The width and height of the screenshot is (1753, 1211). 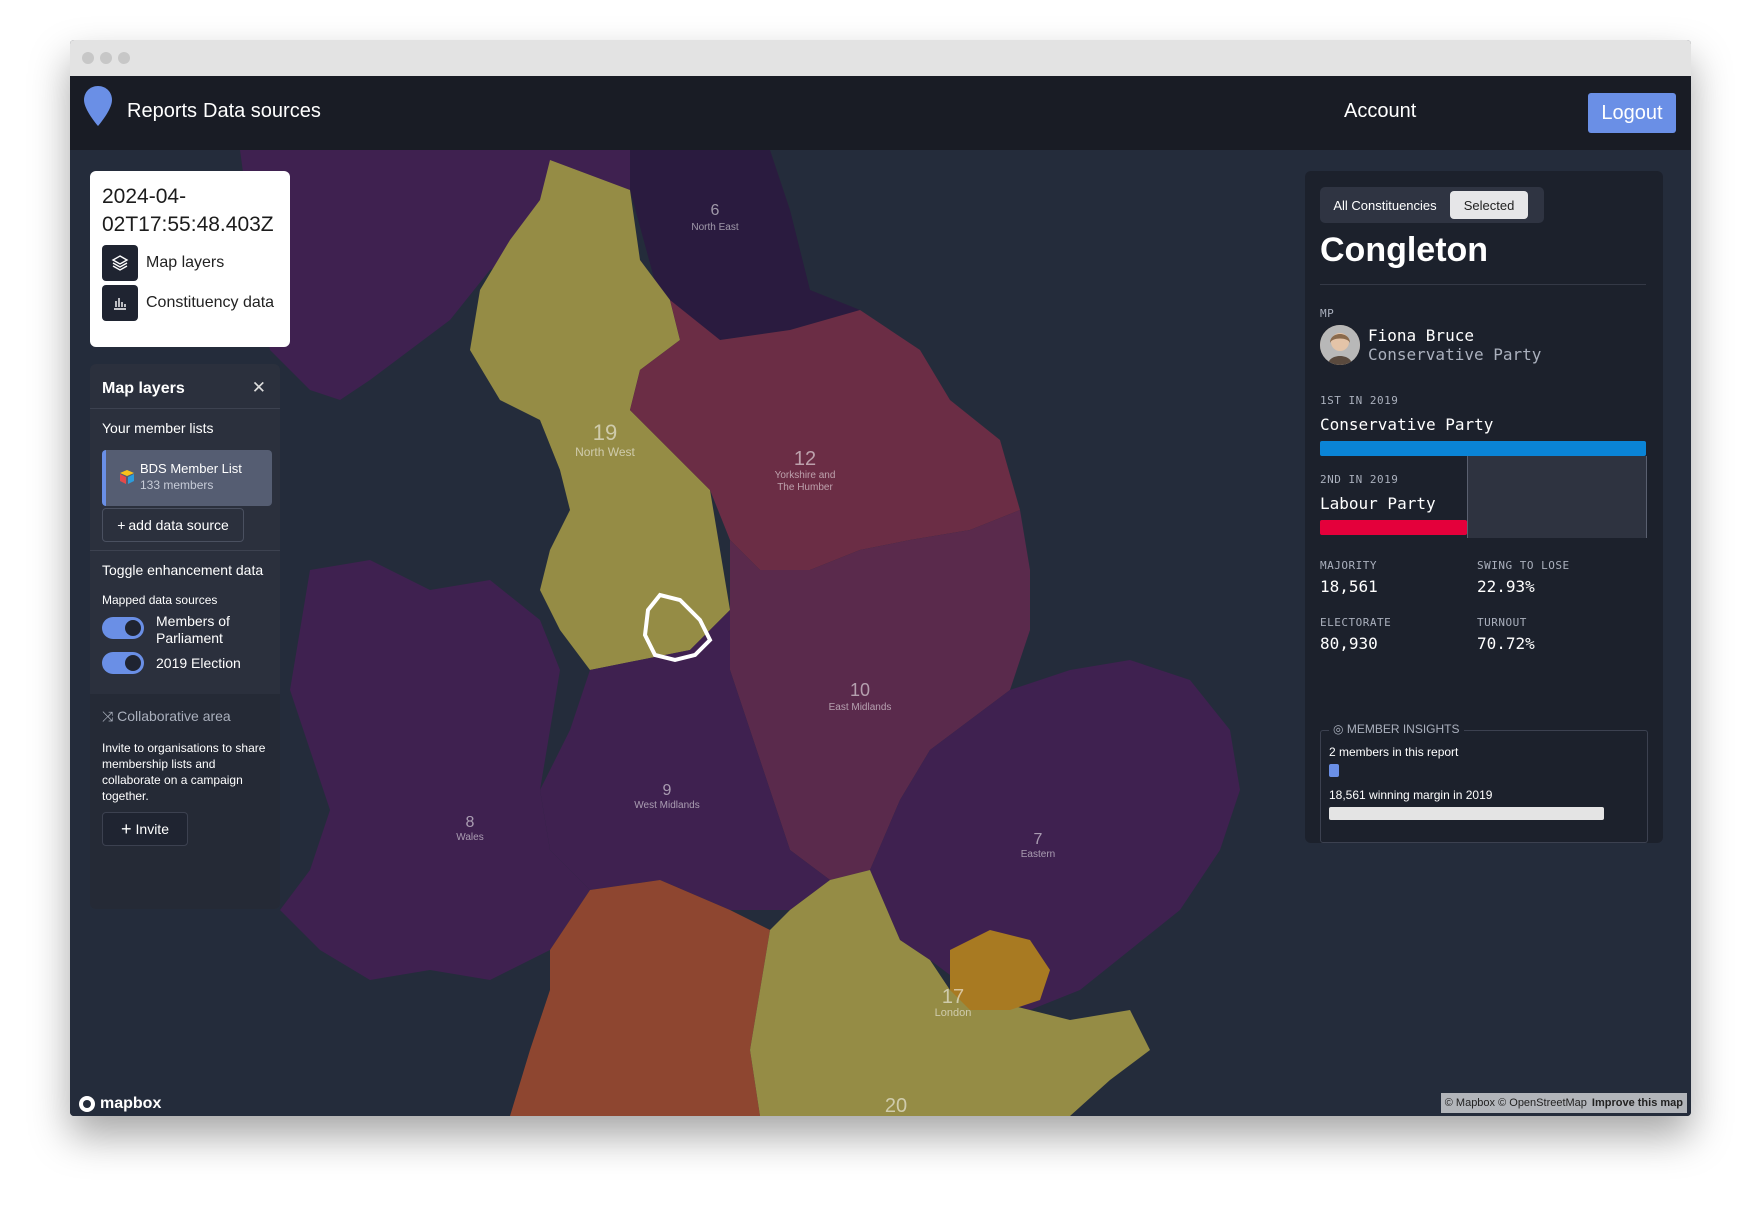 I want to click on tab-all-constituencies: All Constituencies, so click(x=1385, y=205).